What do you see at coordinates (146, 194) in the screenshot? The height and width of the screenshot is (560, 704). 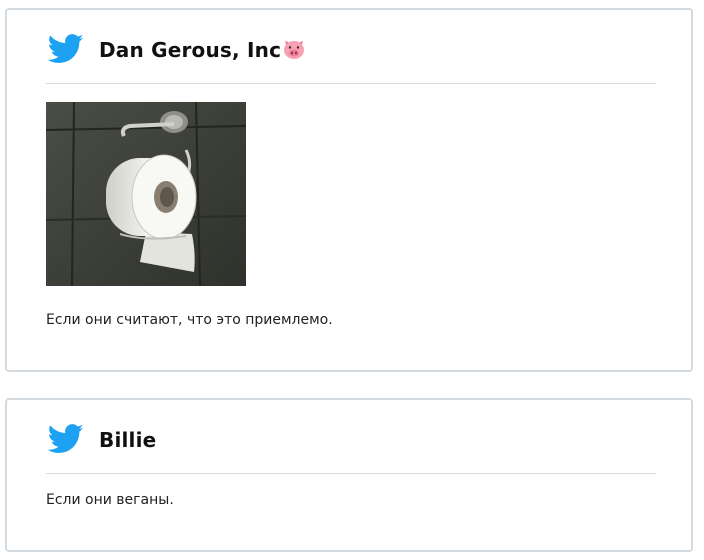 I see `toilet-paper-roll-photo` at bounding box center [146, 194].